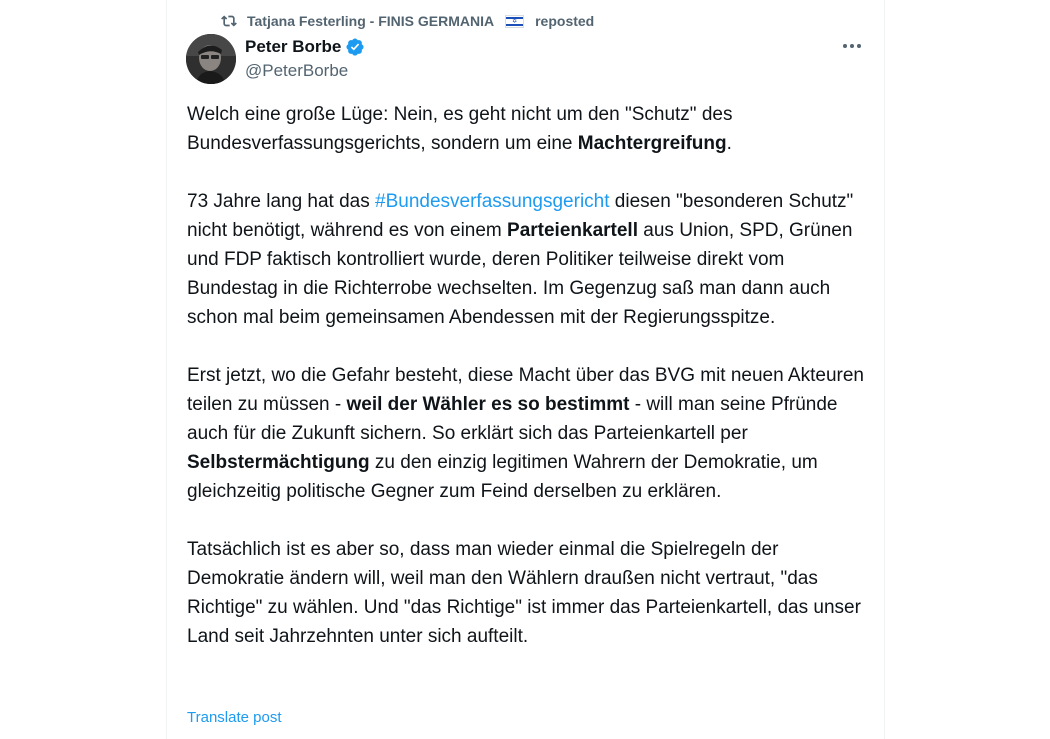 This screenshot has width=1050, height=739. Describe the element at coordinates (572, 230) in the screenshot. I see `bold-text: Parteienkartell` at that location.